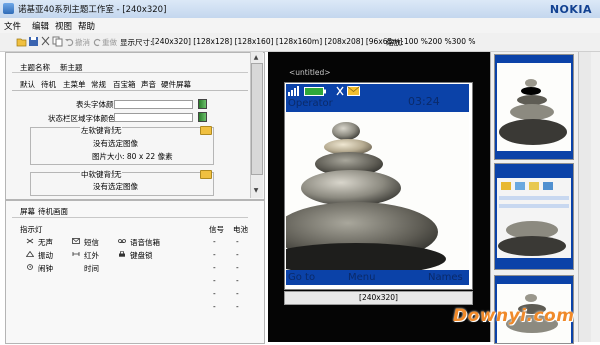 Image resolution: width=600 pixels, height=345 pixels. Describe the element at coordinates (145, 242) in the screenshot. I see `indicator-voicemail: 语音信箱` at that location.